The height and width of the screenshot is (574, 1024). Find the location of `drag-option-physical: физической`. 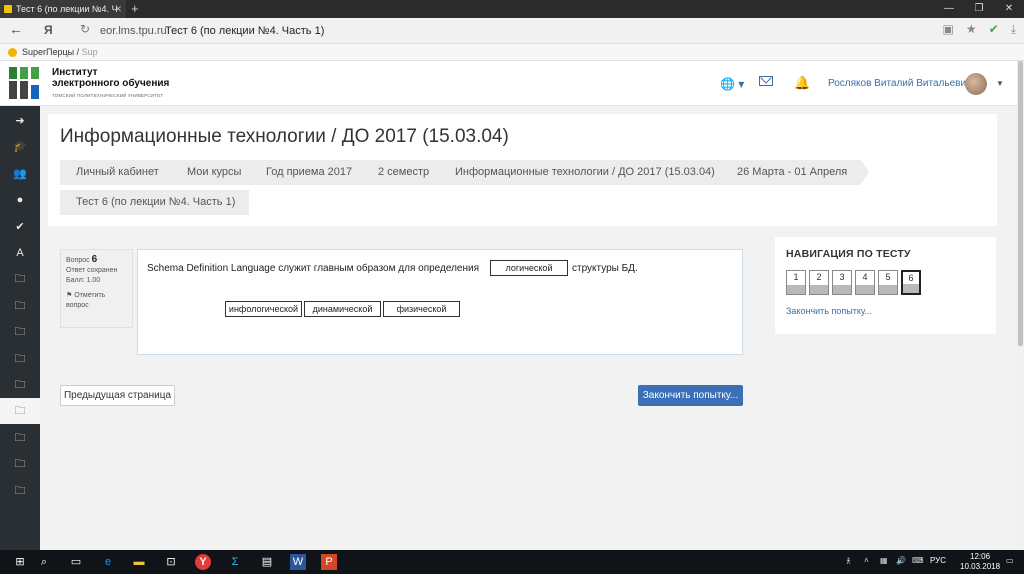

drag-option-physical: физической is located at coordinates (421, 309).